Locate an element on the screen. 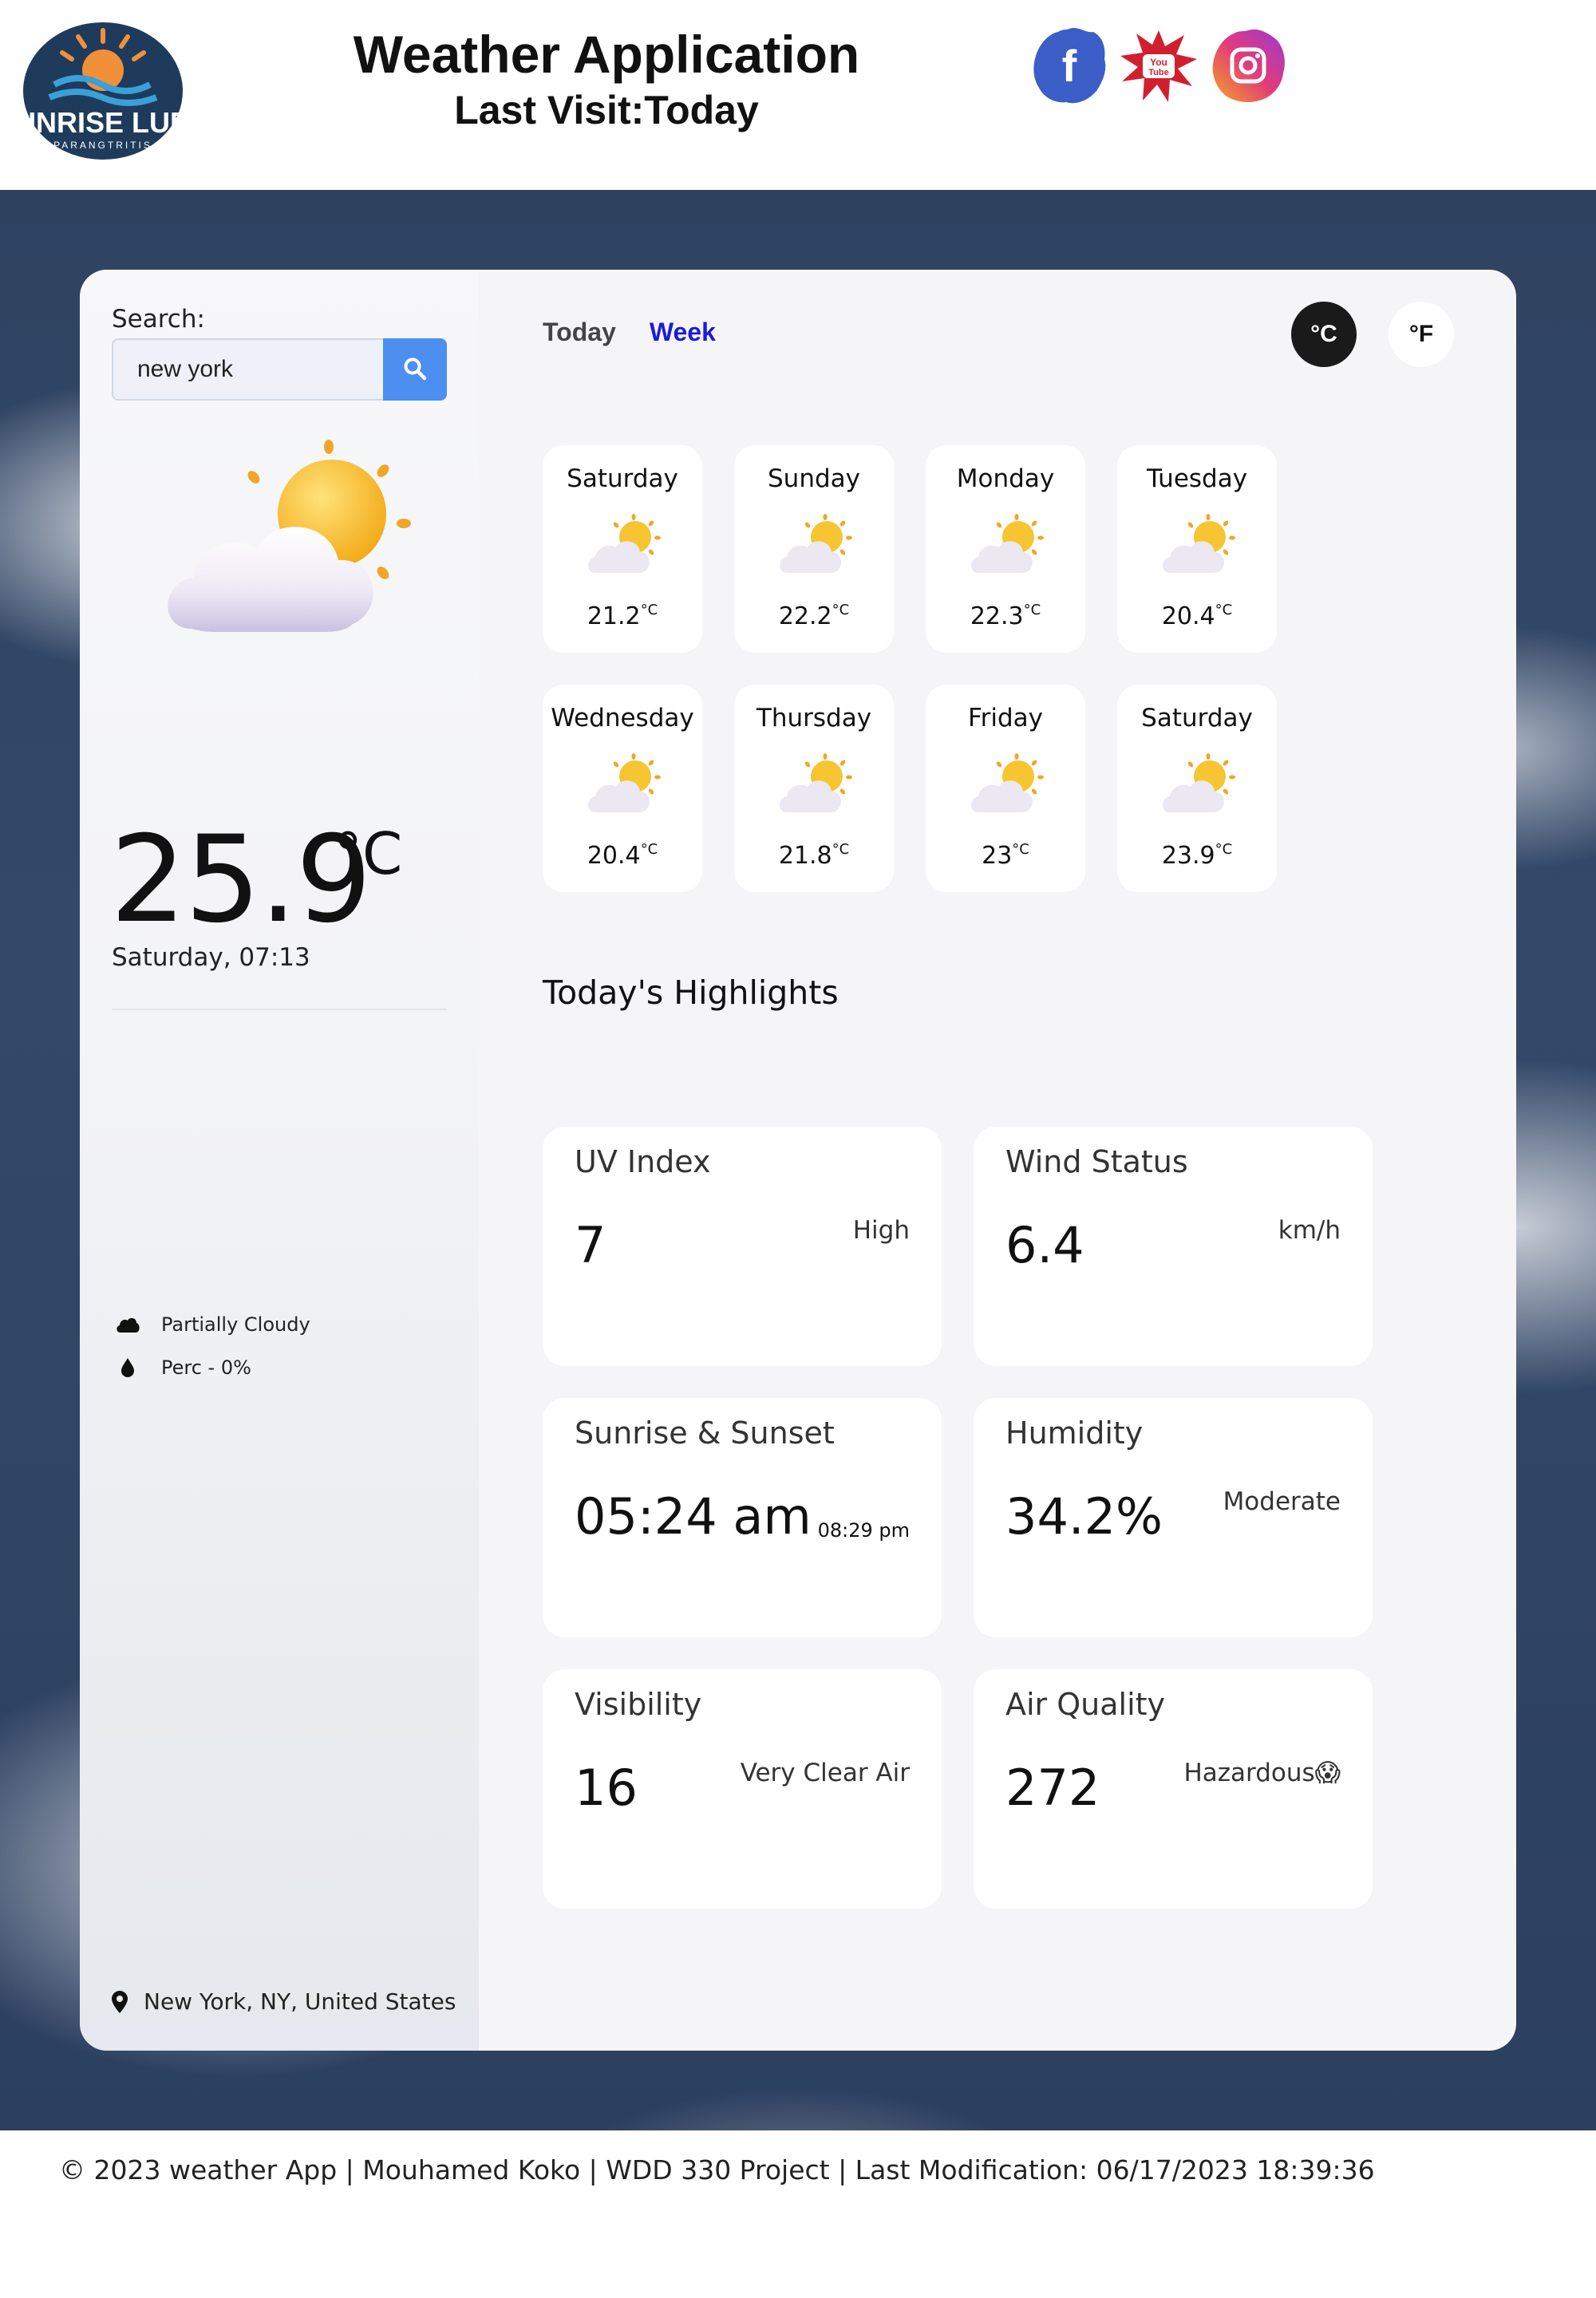  day-card: Saturday 21.2°C is located at coordinates (622, 549).